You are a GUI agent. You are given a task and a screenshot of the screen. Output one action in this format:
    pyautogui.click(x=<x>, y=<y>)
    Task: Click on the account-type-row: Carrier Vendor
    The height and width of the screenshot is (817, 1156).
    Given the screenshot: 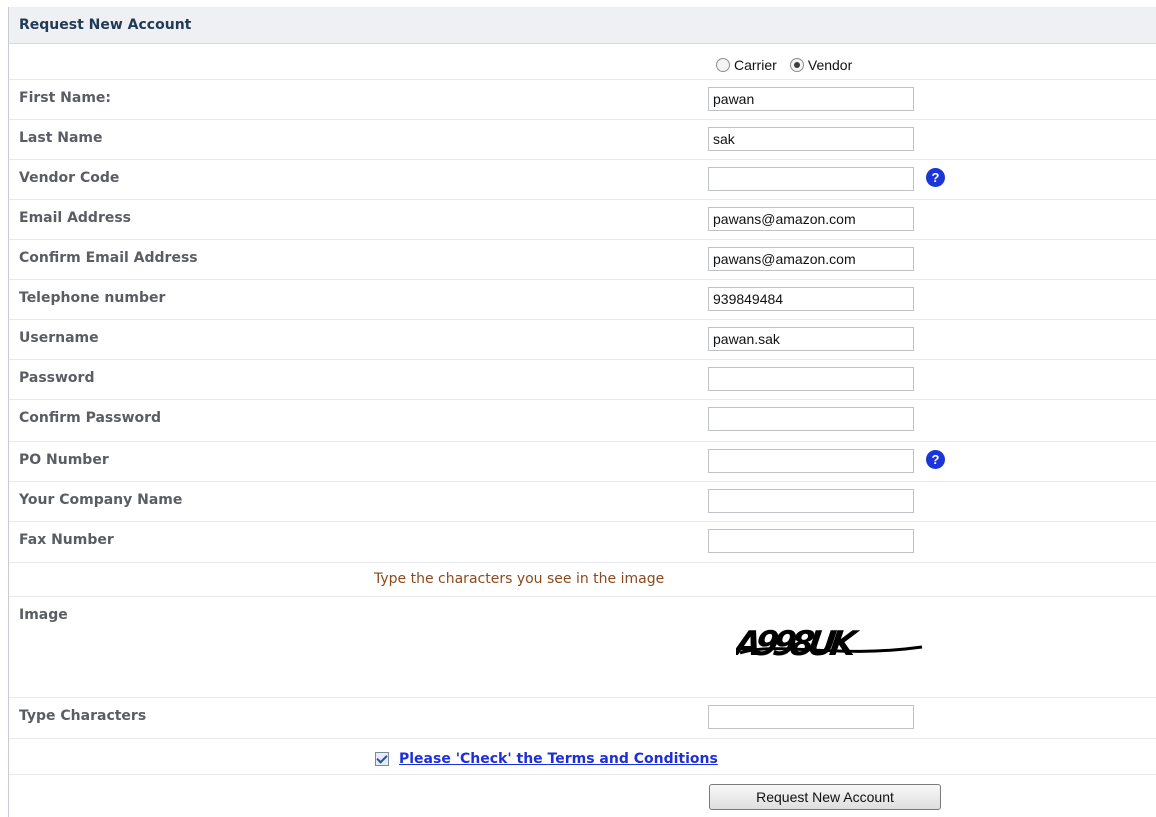 What is the action you would take?
    pyautogui.click(x=582, y=62)
    